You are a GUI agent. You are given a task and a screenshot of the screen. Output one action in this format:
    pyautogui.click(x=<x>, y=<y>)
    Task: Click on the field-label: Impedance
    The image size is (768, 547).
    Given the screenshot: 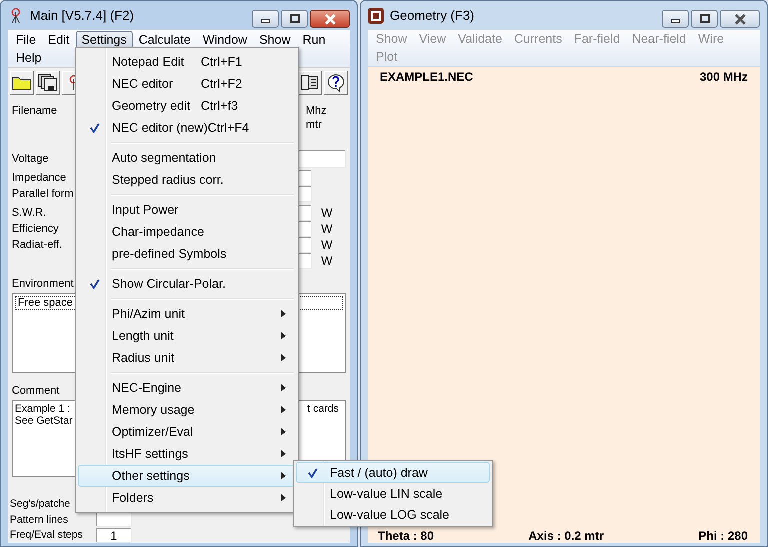 What is the action you would take?
    pyautogui.click(x=39, y=178)
    